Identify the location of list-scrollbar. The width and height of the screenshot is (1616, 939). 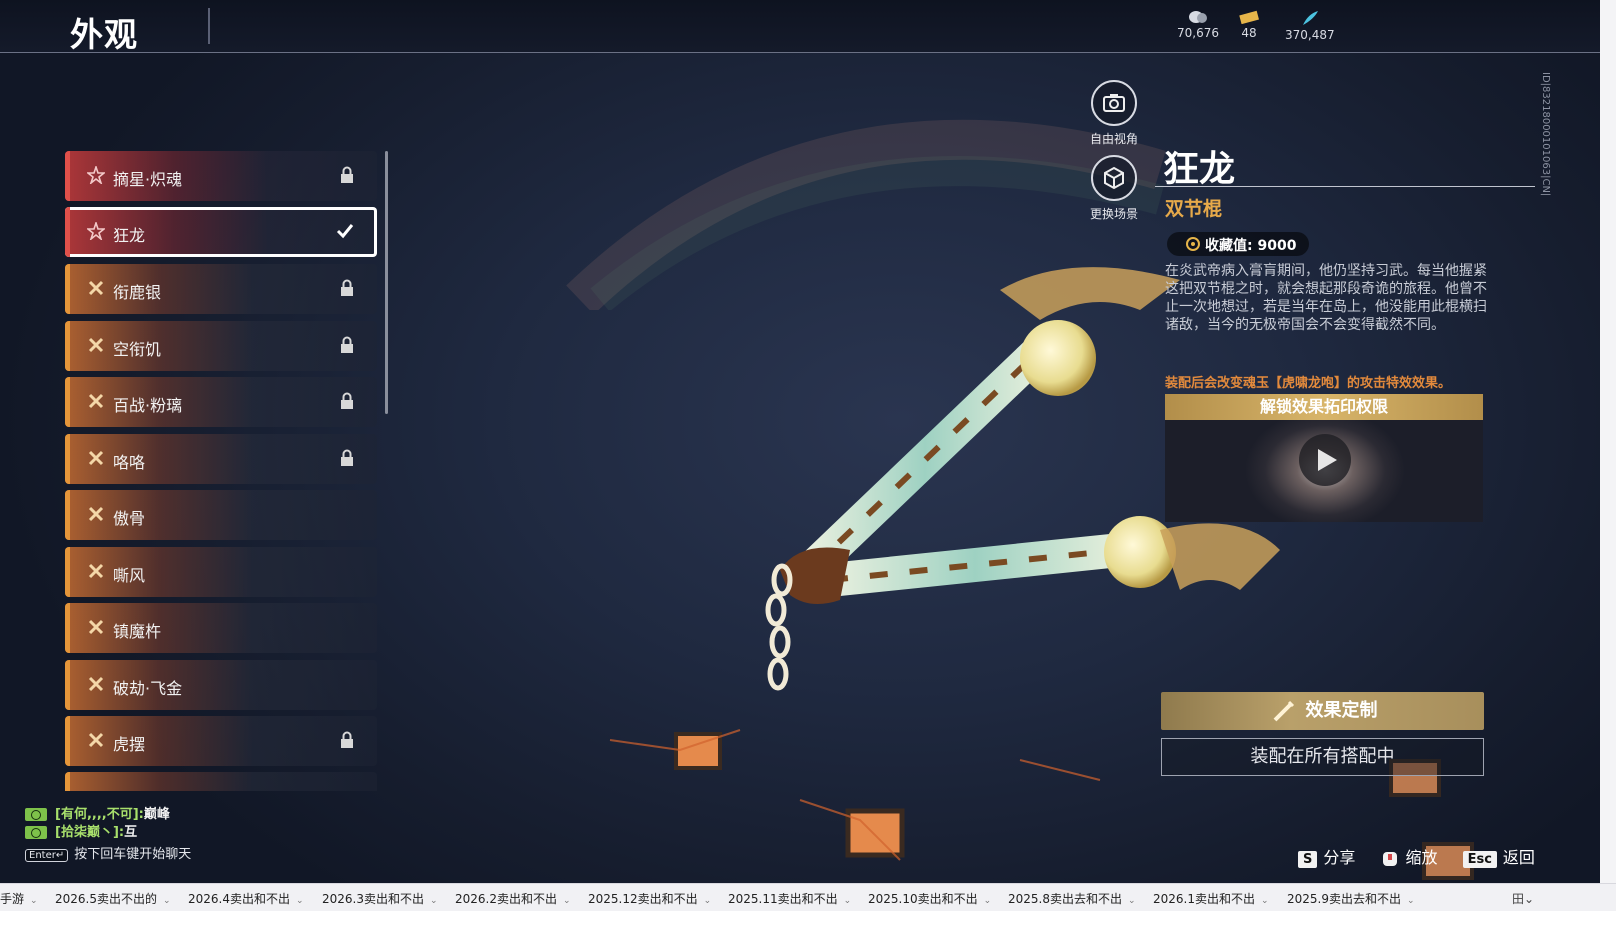
(386, 282).